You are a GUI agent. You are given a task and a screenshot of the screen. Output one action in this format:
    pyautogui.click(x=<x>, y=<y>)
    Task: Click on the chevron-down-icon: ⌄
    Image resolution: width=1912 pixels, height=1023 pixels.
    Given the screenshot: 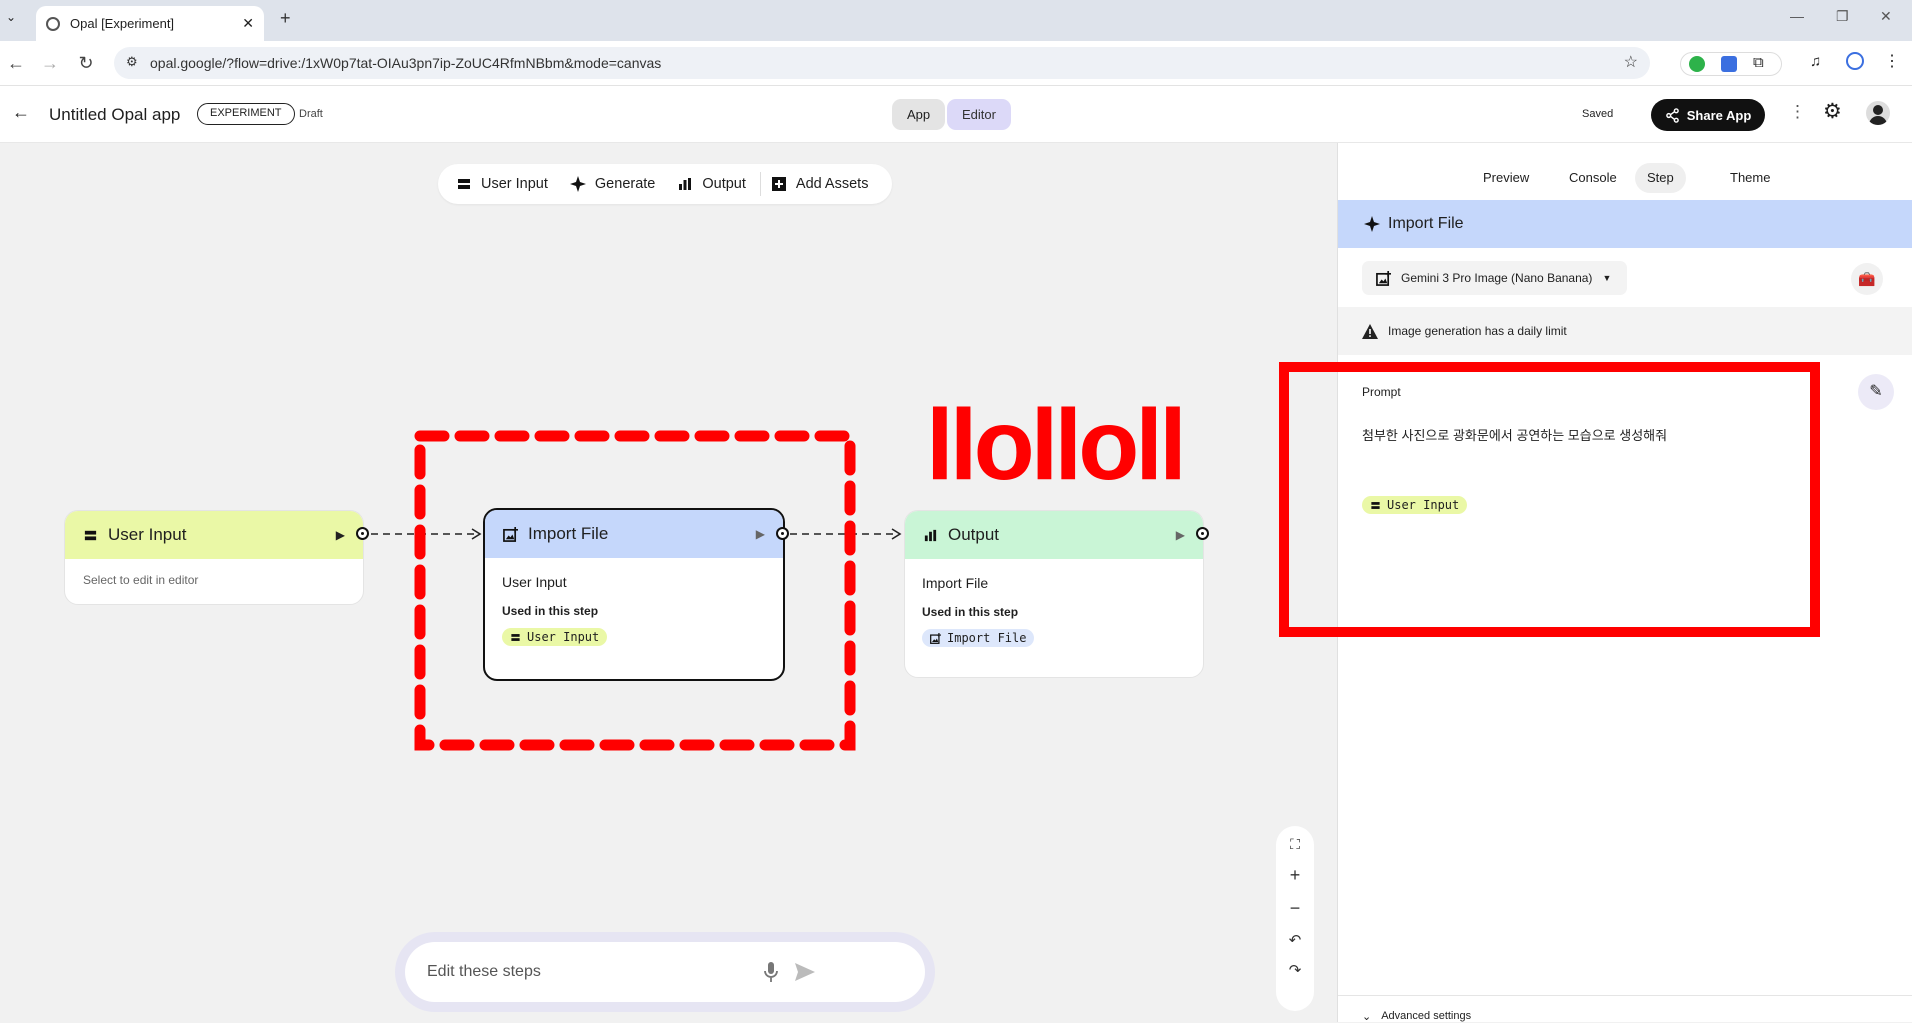 What is the action you would take?
    pyautogui.click(x=1367, y=1017)
    